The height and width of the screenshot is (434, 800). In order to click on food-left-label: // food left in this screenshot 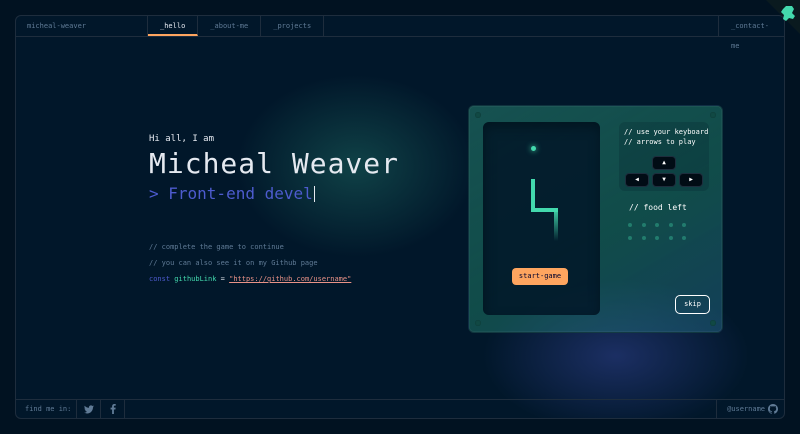, I will do `click(658, 207)`.